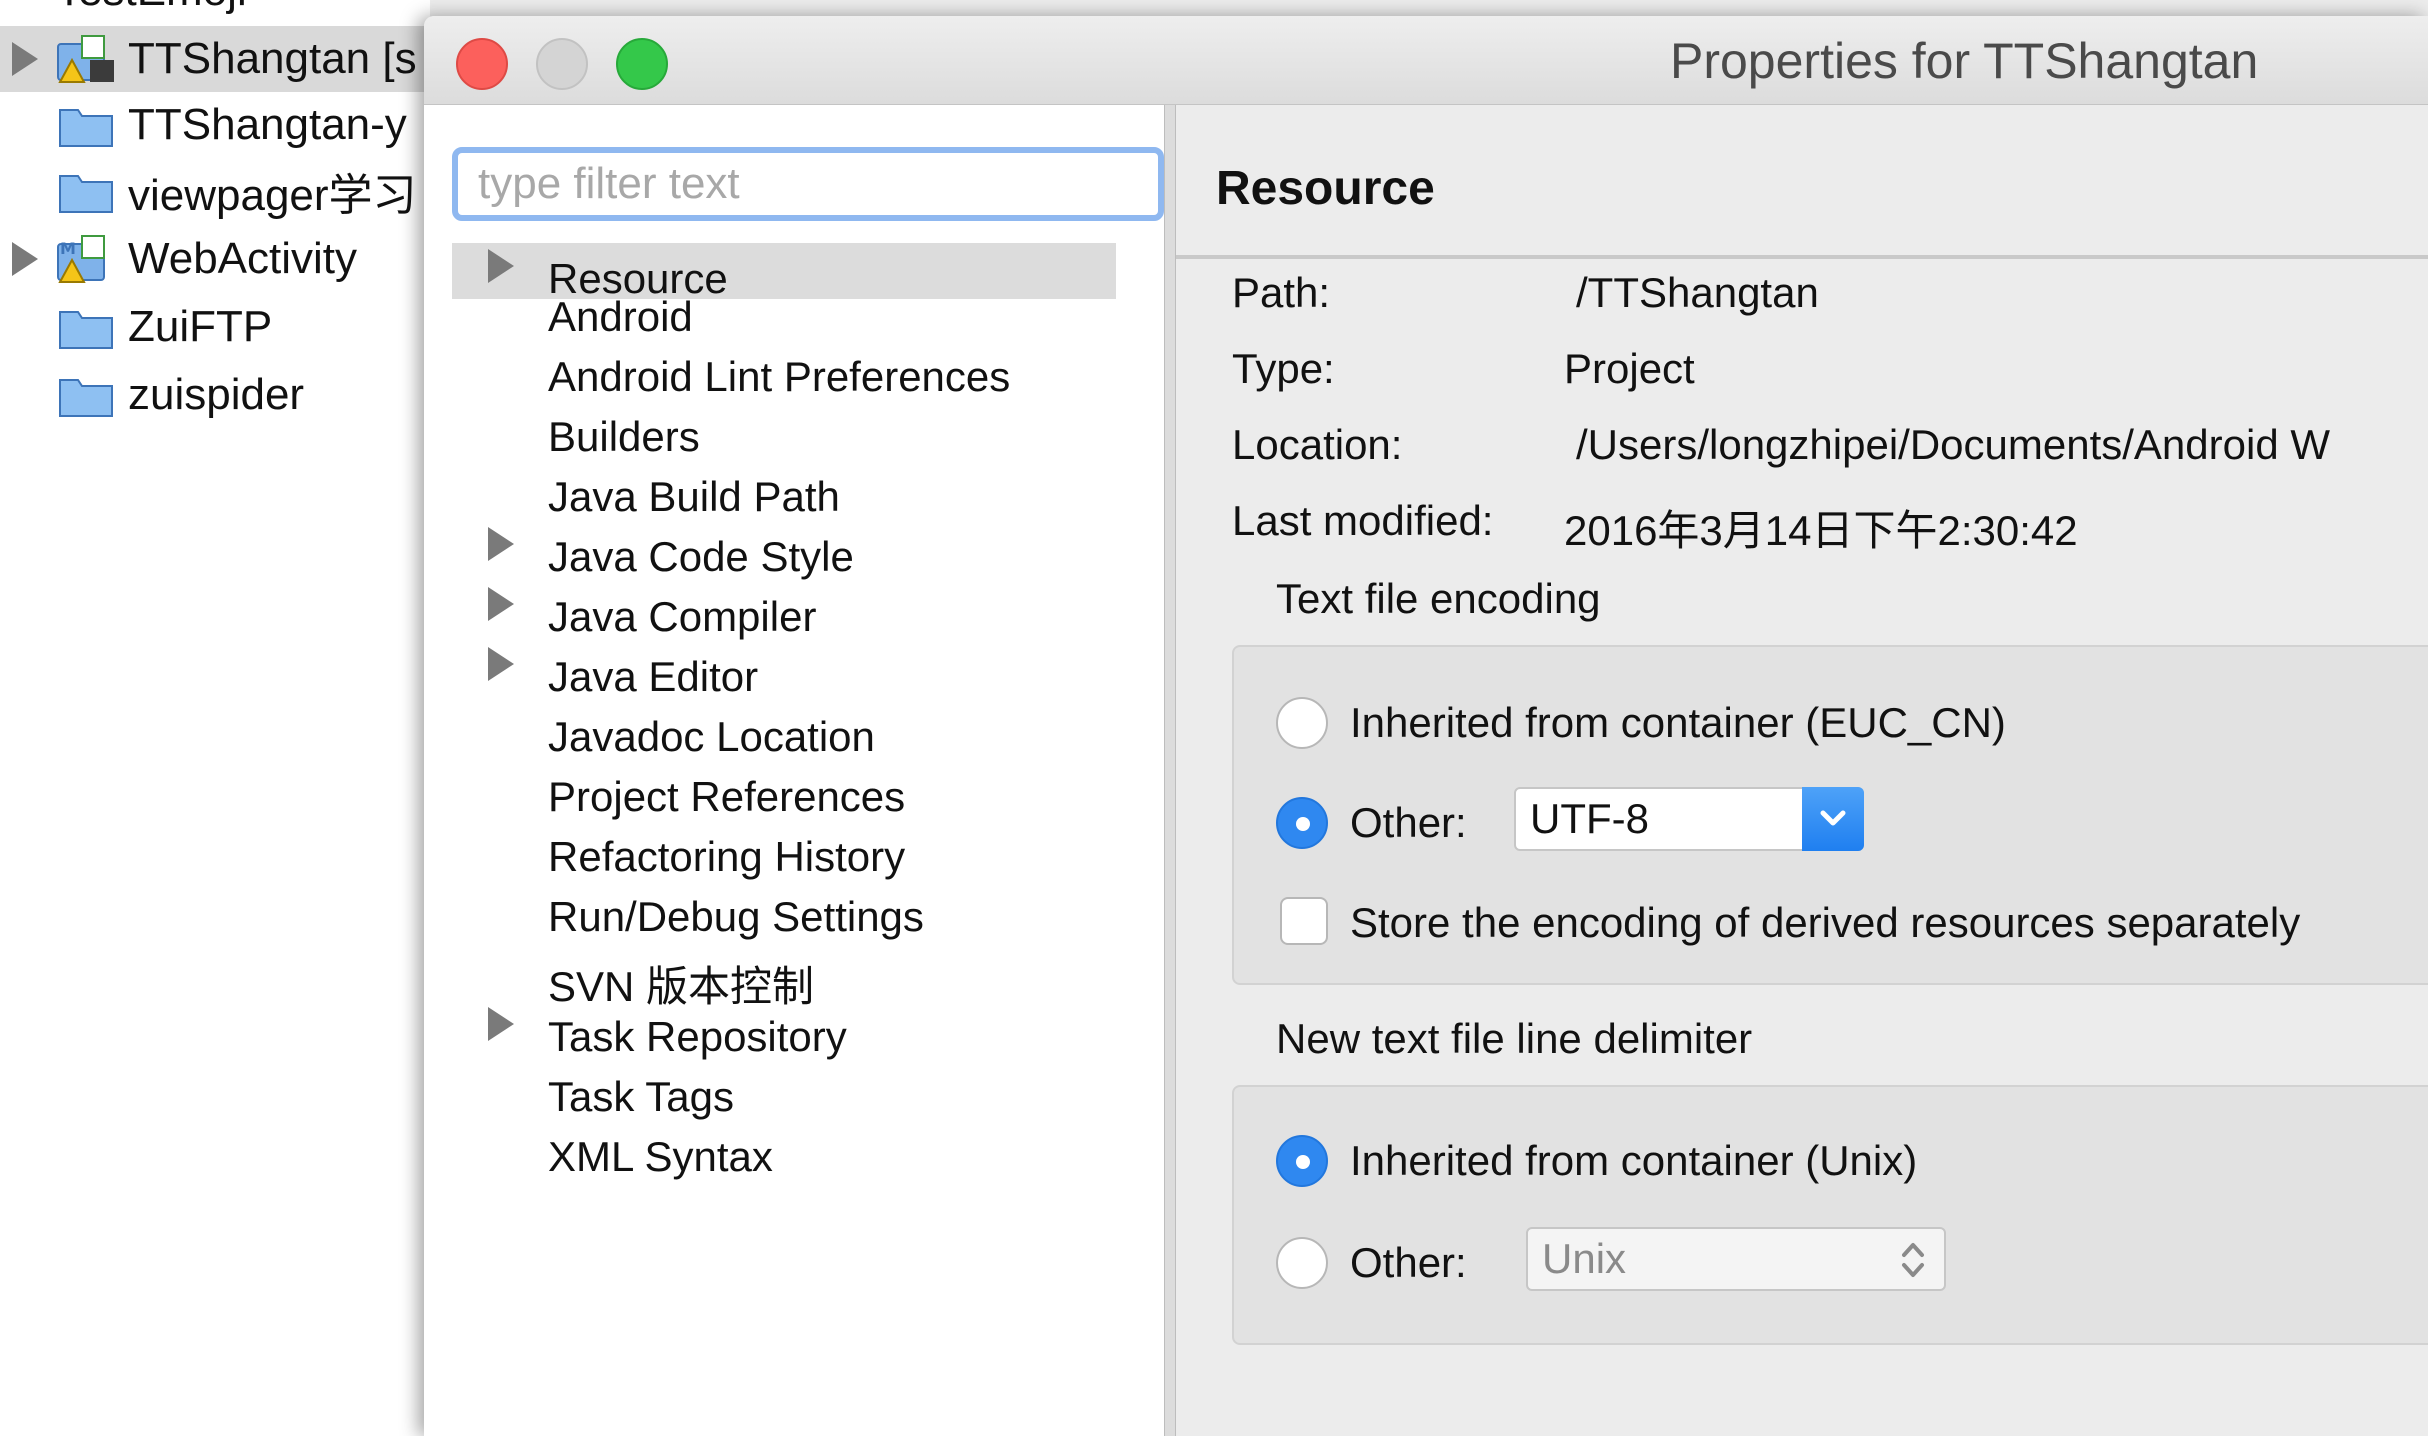  Describe the element at coordinates (1426, 60) in the screenshot. I see `dialog-titlebar: Properties for TTShangtan` at that location.